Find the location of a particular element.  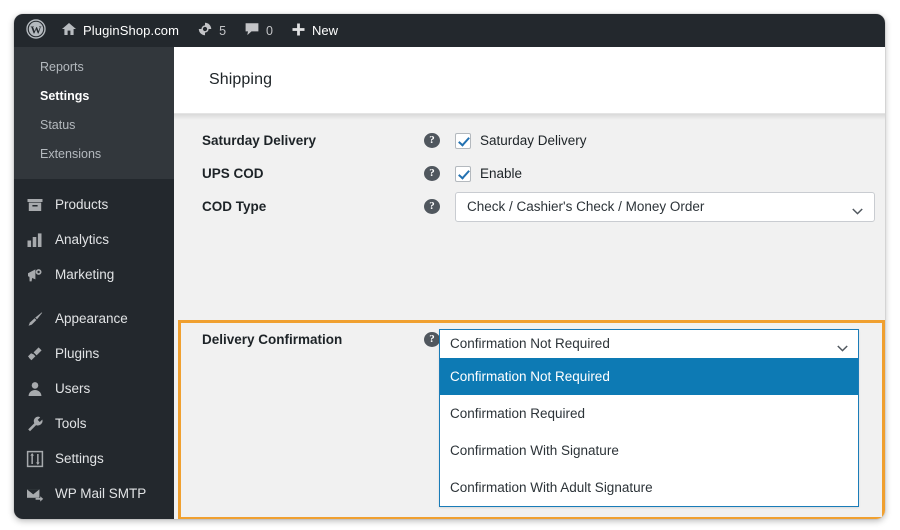

woocommerce-submenu: Reports Settings Status Extensions is located at coordinates (94, 113).